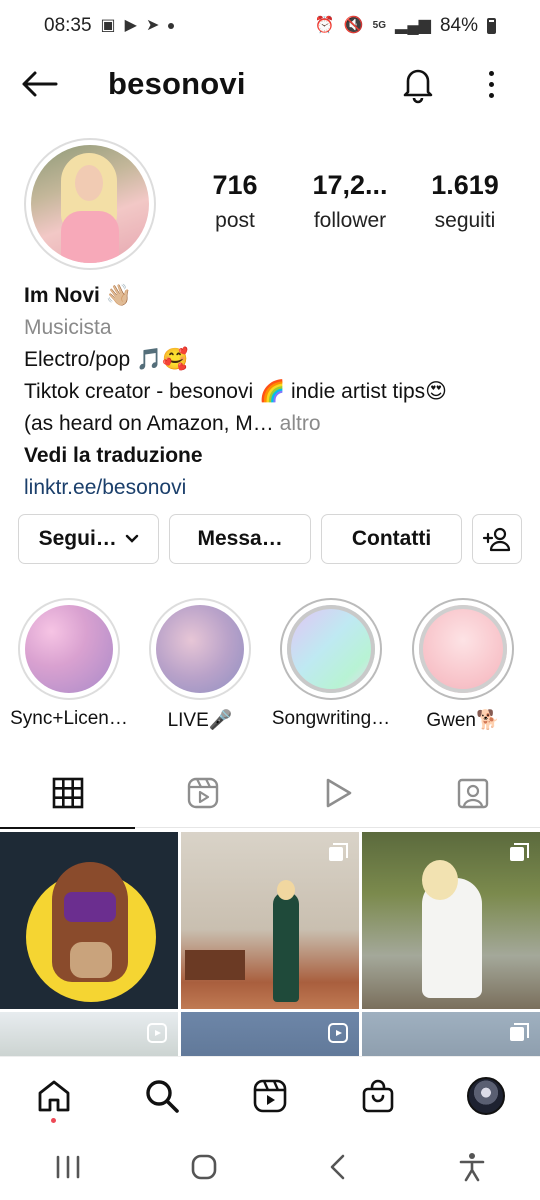 This screenshot has width=540, height=1200. What do you see at coordinates (106, 359) in the screenshot?
I see `bio-line: Electro/pop 🎵🥰` at bounding box center [106, 359].